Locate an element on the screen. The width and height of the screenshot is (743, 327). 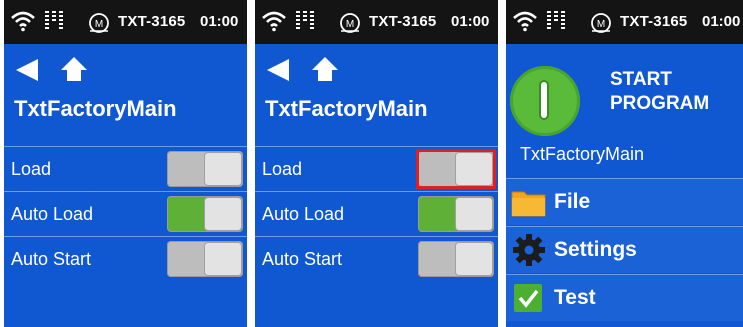
menu-item-label: File is located at coordinates (572, 201).